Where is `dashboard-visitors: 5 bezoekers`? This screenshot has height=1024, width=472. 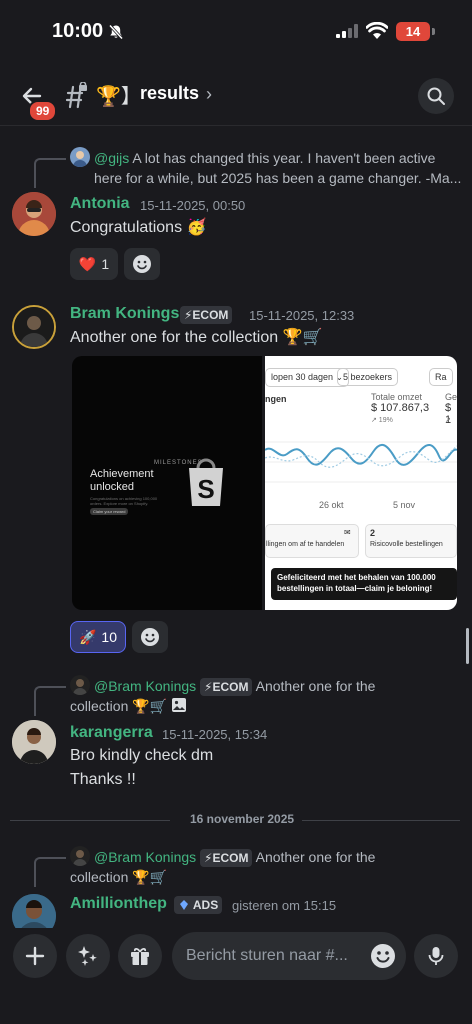 dashboard-visitors: 5 bezoekers is located at coordinates (368, 377).